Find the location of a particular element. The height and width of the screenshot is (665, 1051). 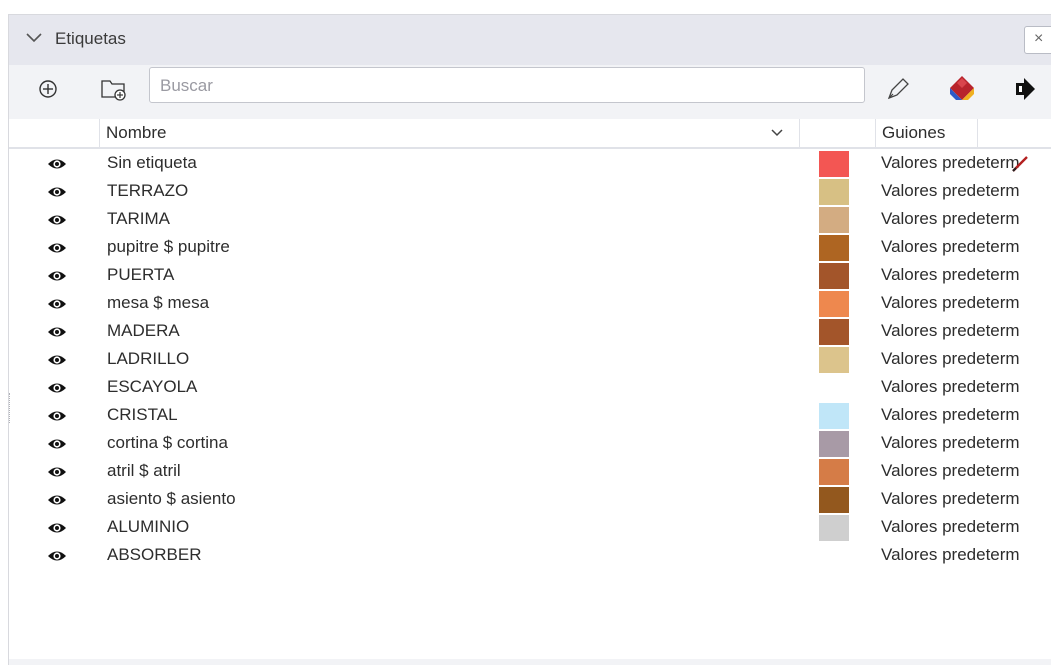

table-row: ABSORBER Valores predeterm is located at coordinates (530, 556).